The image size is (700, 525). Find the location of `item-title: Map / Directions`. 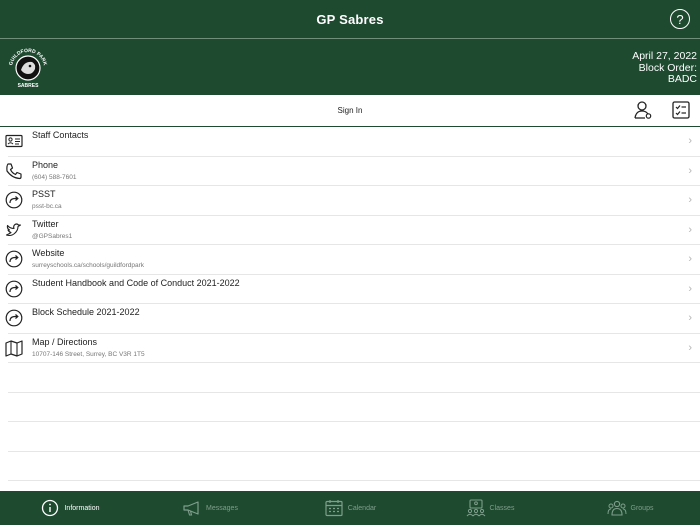

item-title: Map / Directions is located at coordinates (65, 341).